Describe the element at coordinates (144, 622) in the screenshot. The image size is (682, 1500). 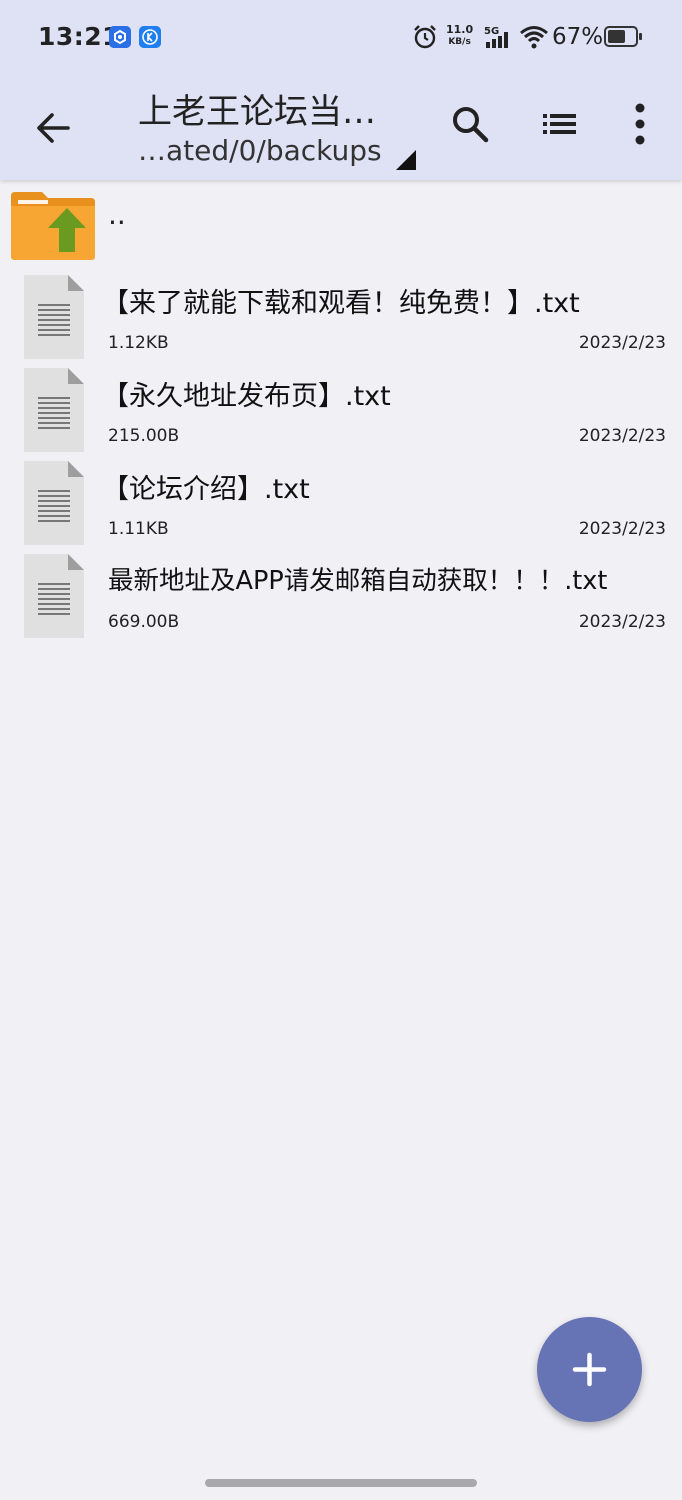
I see `file-size: 669.00B` at that location.